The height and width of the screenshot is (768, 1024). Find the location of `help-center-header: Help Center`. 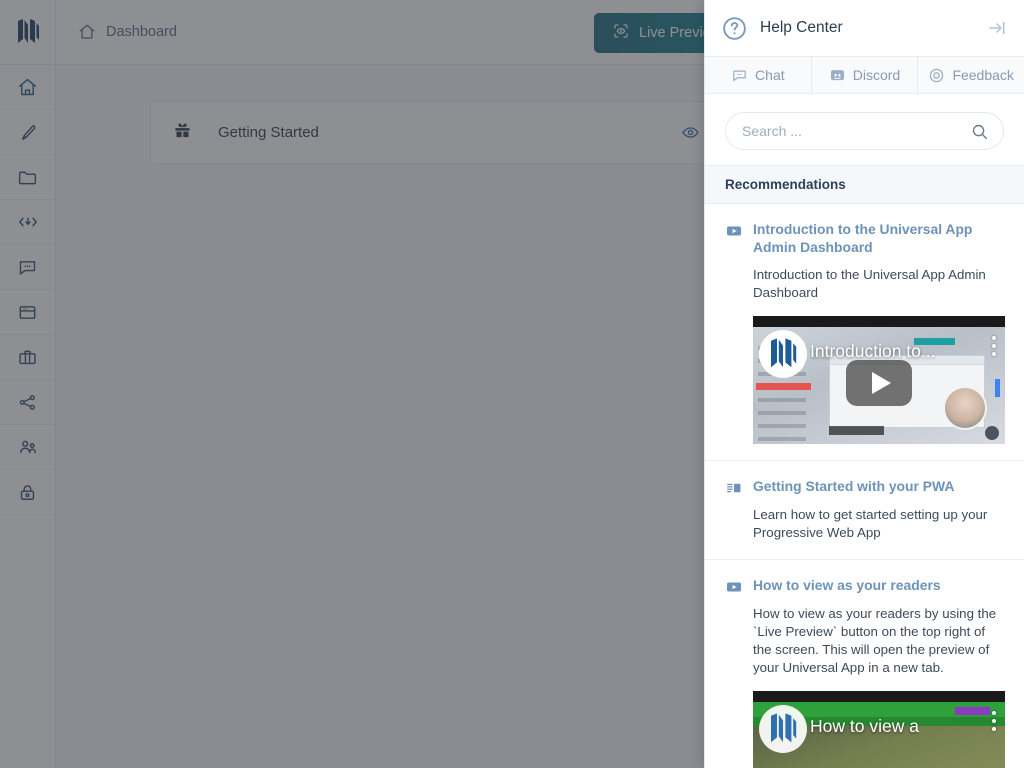

help-center-header: Help Center is located at coordinates (864, 28).